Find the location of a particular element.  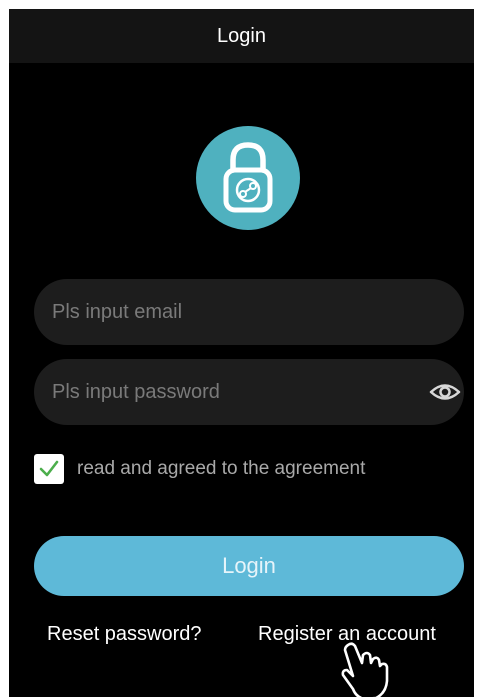

email-field is located at coordinates (249, 312).